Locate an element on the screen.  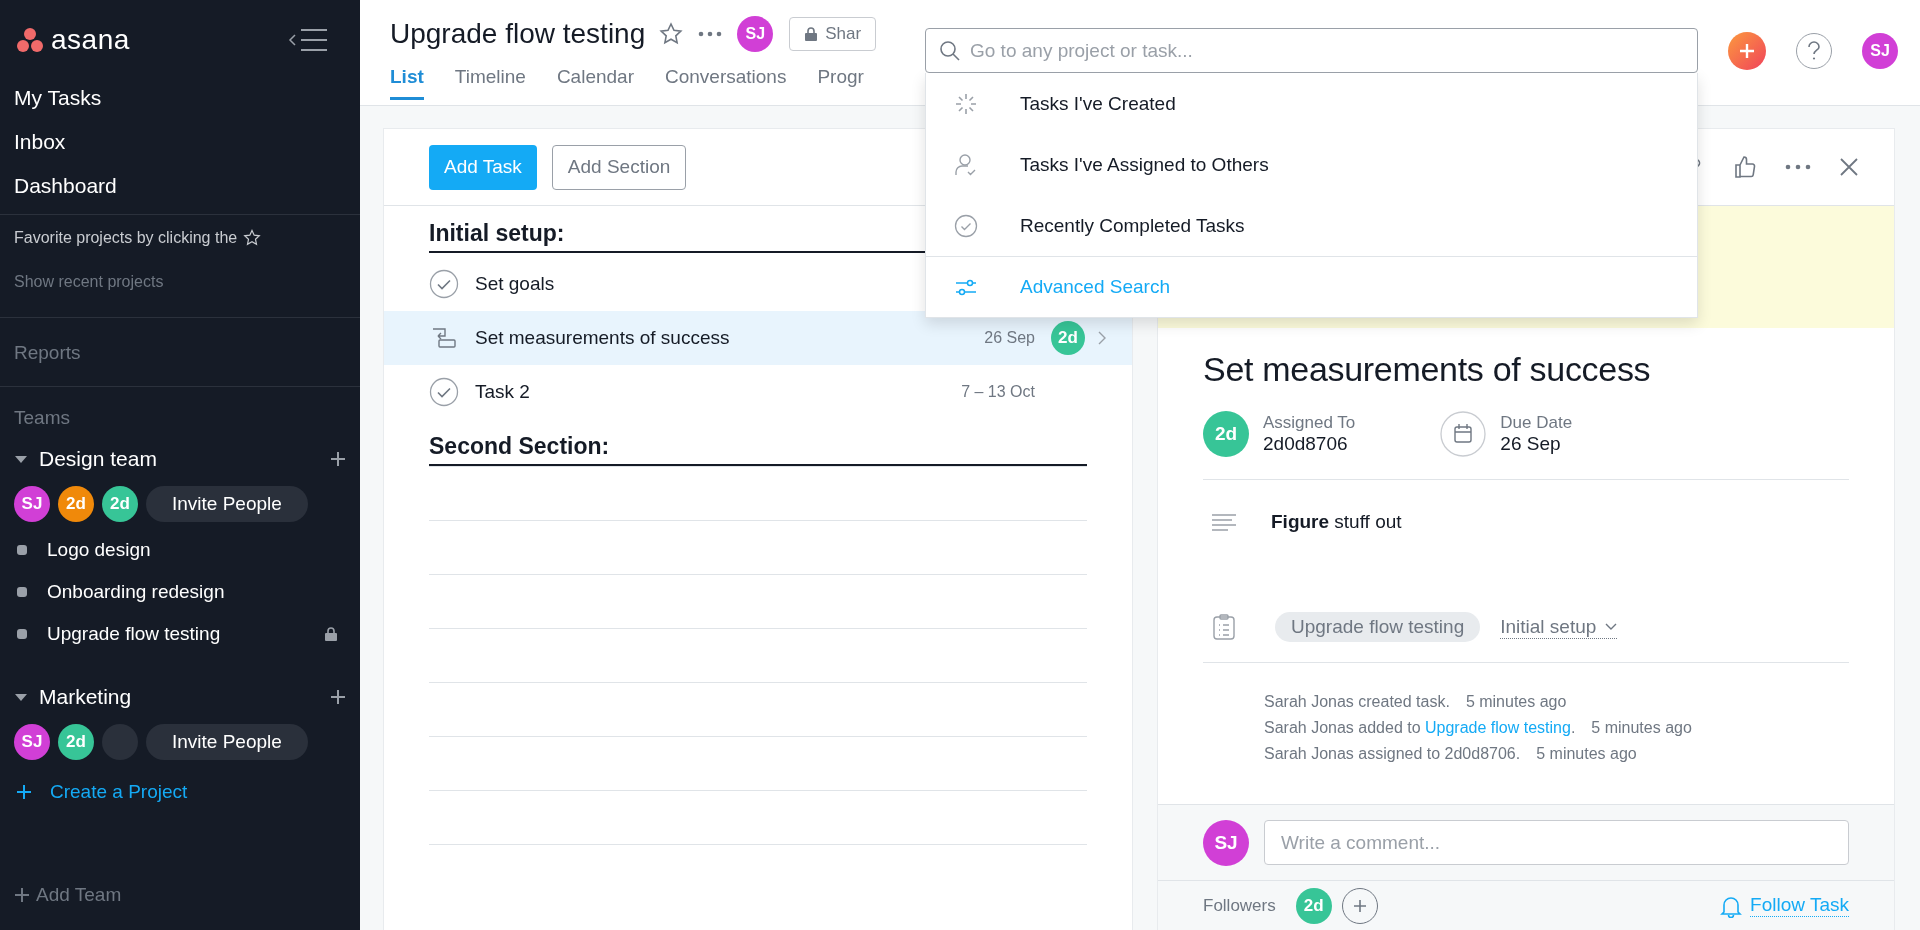
project-link: Onboarding redesign is located at coordinates (196, 592).